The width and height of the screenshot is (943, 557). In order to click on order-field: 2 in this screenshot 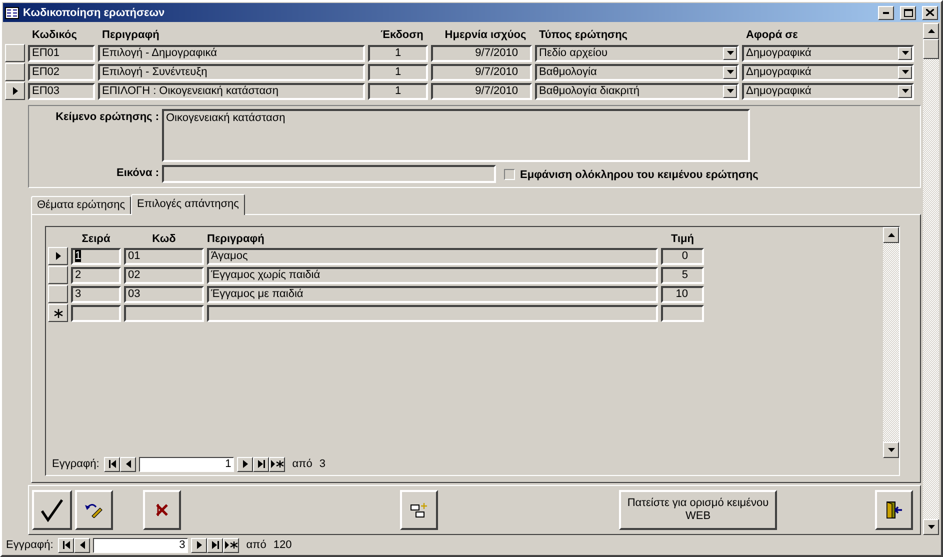, I will do `click(96, 275)`.